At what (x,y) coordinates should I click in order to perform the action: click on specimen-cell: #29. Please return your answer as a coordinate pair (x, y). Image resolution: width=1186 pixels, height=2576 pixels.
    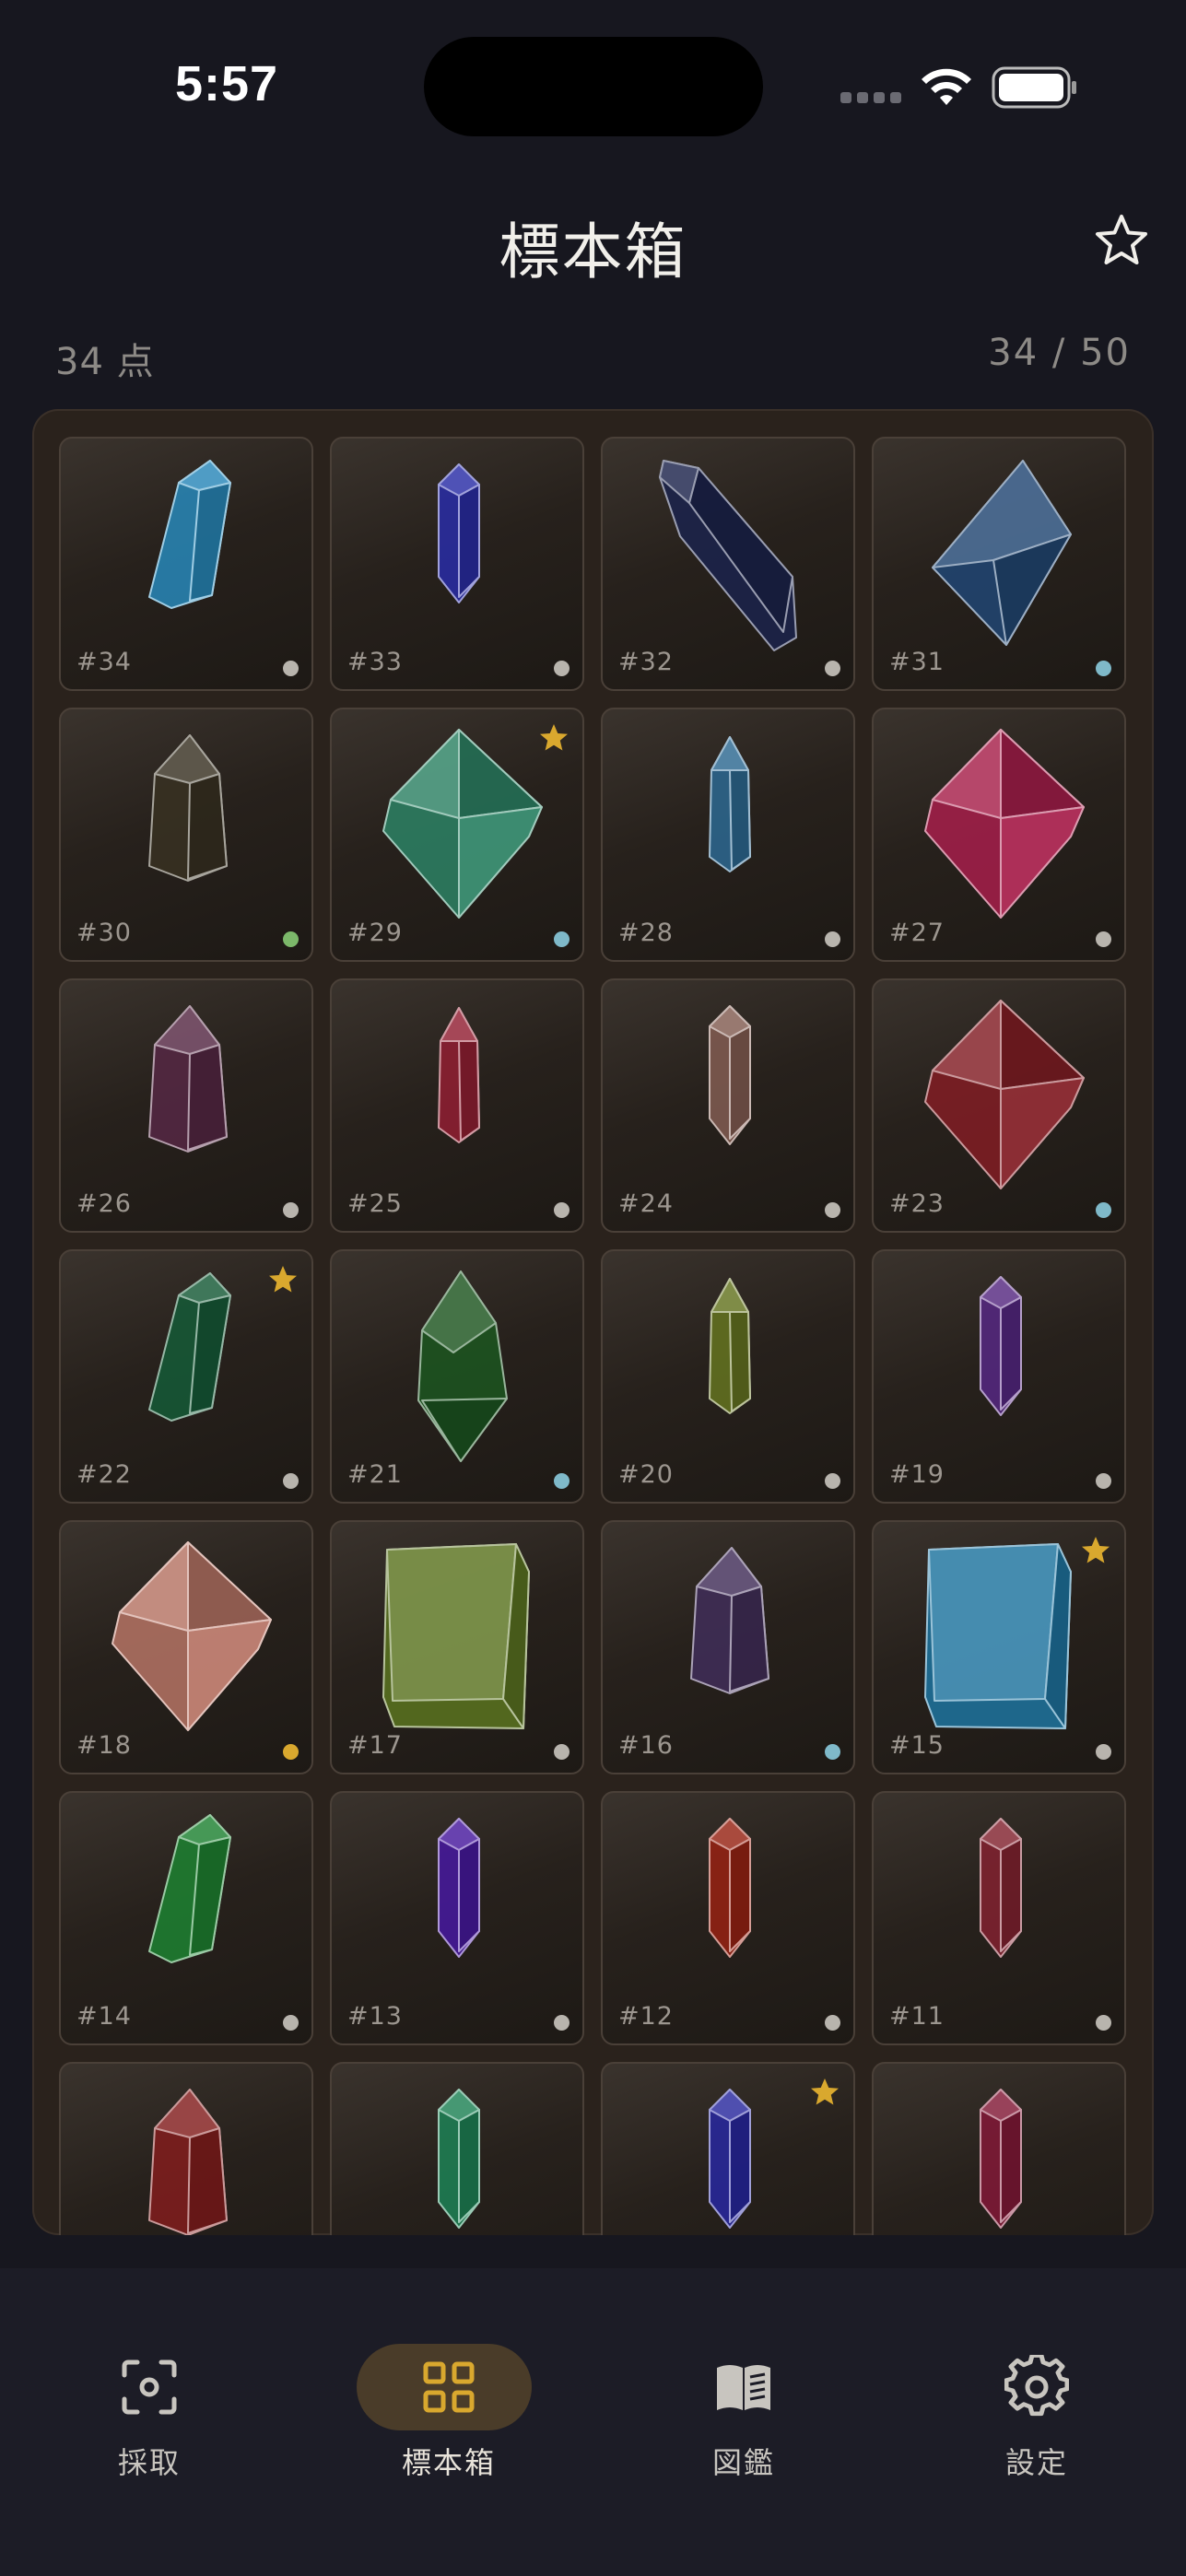
    Looking at the image, I should click on (457, 835).